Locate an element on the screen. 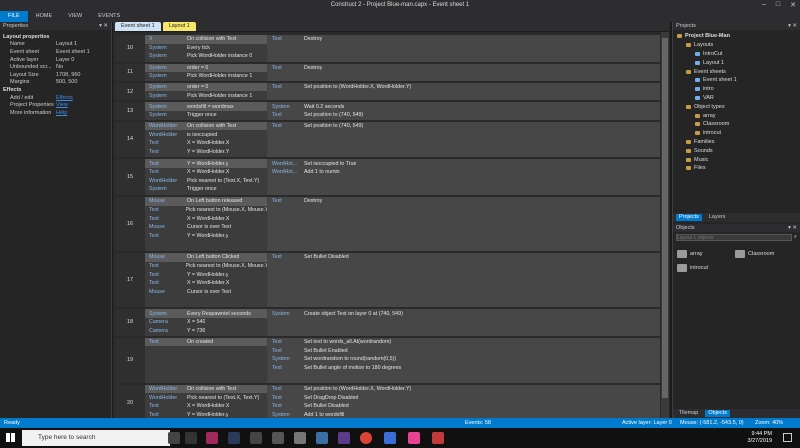 The width and height of the screenshot is (800, 448). tab-projects: Projects is located at coordinates (689, 217).